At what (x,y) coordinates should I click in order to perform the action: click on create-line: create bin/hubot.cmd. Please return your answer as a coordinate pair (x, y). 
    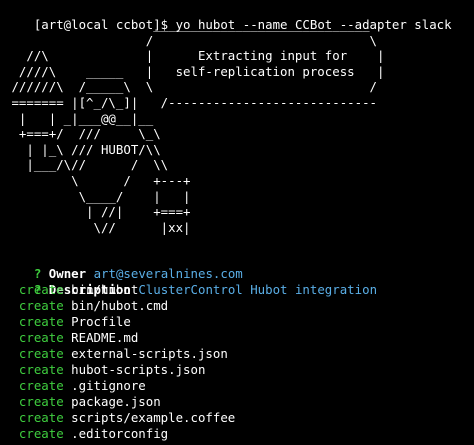
    Looking at the image, I should click on (86, 306).